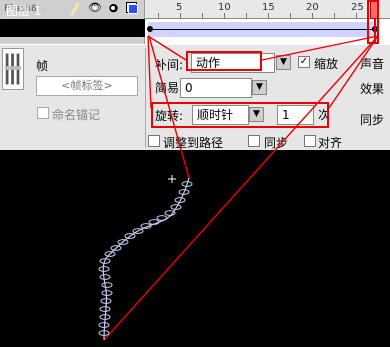 The width and height of the screenshot is (390, 347). What do you see at coordinates (172, 179) in the screenshot?
I see `crosshair-icon` at bounding box center [172, 179].